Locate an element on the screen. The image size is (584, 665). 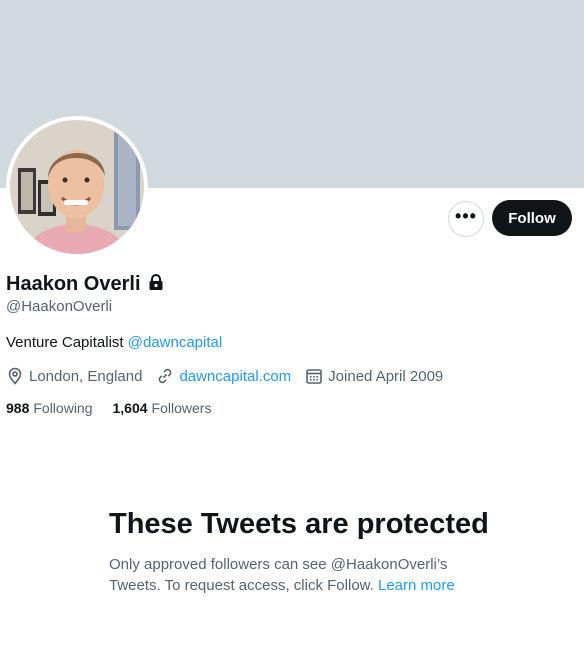
avatar-photo is located at coordinates (77, 187).